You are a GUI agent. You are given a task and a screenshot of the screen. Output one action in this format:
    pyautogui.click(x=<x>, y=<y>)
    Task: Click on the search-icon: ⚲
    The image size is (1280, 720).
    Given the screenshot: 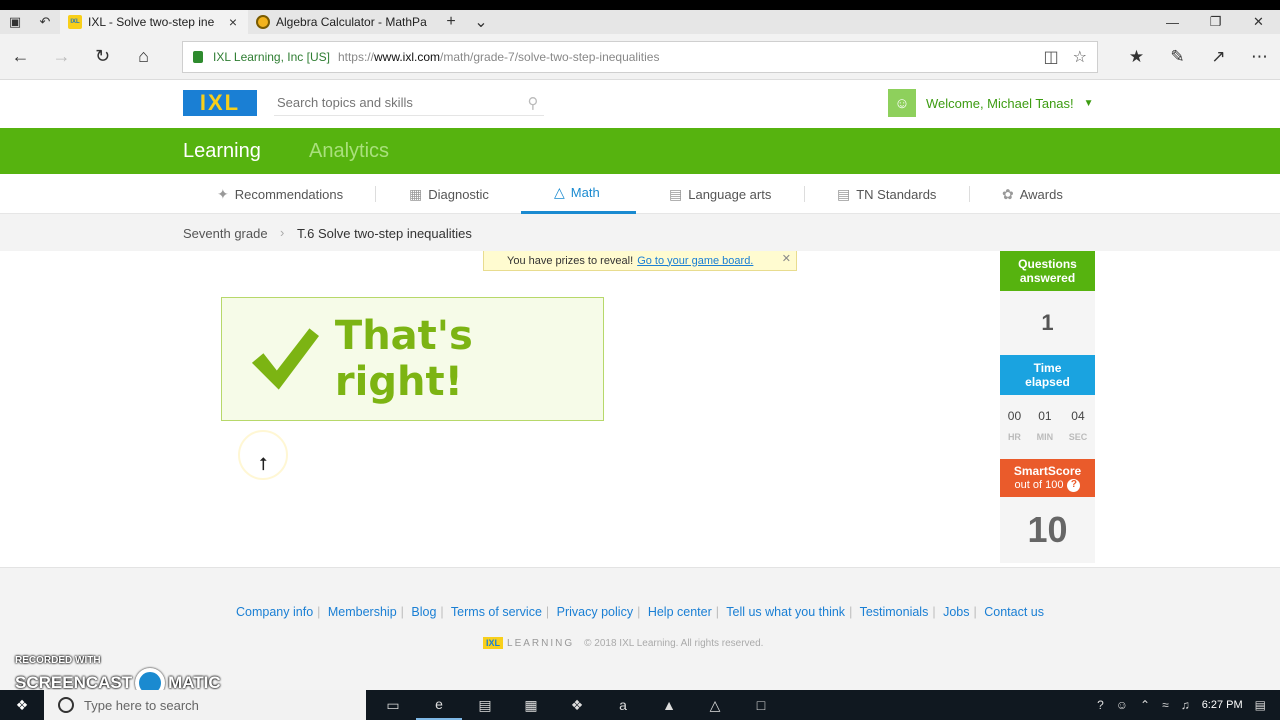 What is the action you would take?
    pyautogui.click(x=533, y=103)
    